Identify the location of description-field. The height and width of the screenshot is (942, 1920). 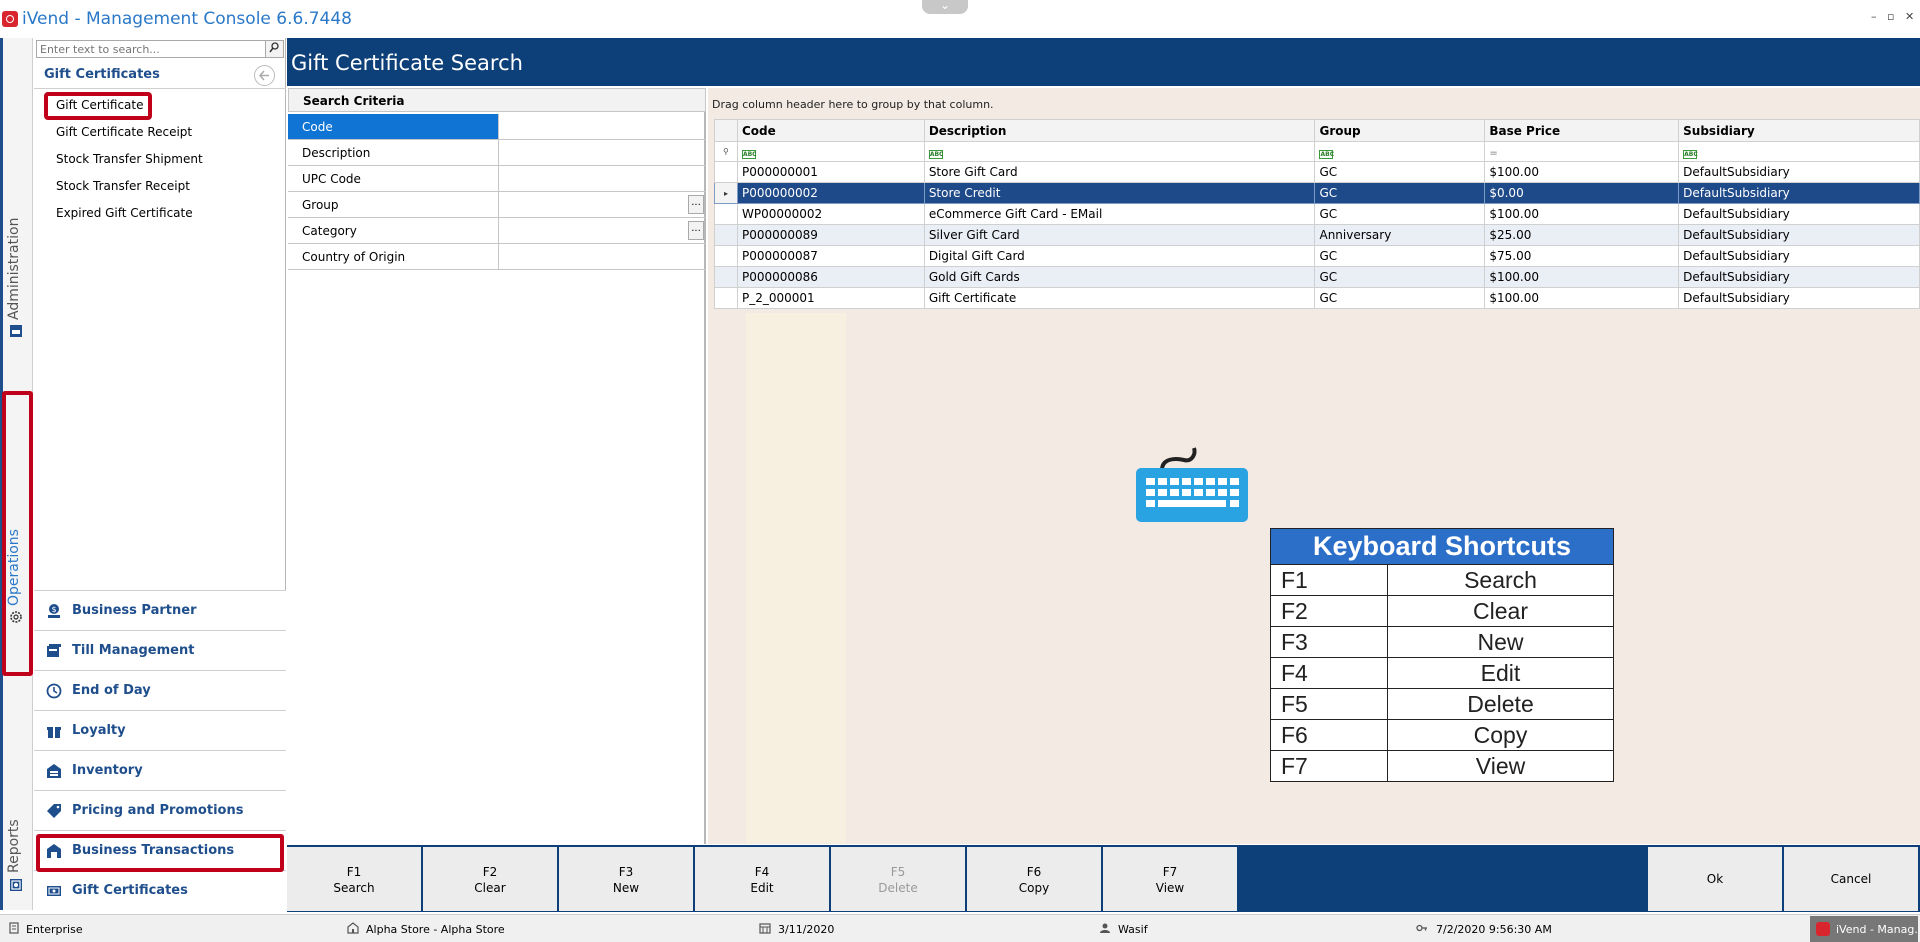
(603, 152).